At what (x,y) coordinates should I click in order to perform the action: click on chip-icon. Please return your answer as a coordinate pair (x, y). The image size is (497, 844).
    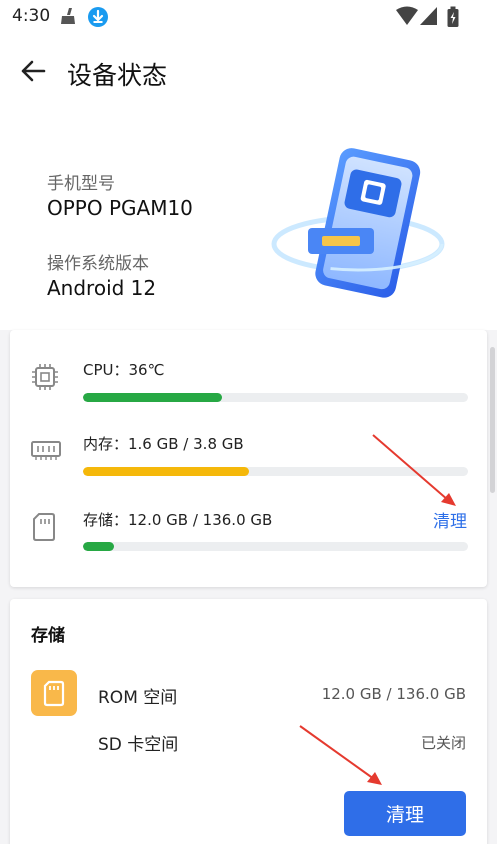
    Looking at the image, I should click on (45, 379).